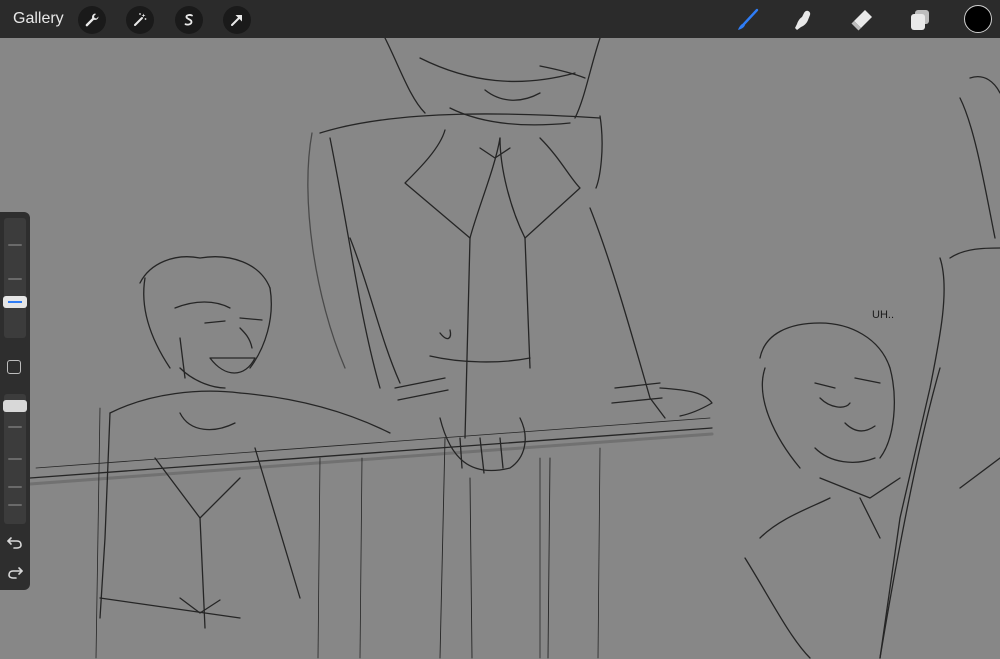 The height and width of the screenshot is (659, 1000). What do you see at coordinates (978, 19) in the screenshot?
I see `color-swatch-button` at bounding box center [978, 19].